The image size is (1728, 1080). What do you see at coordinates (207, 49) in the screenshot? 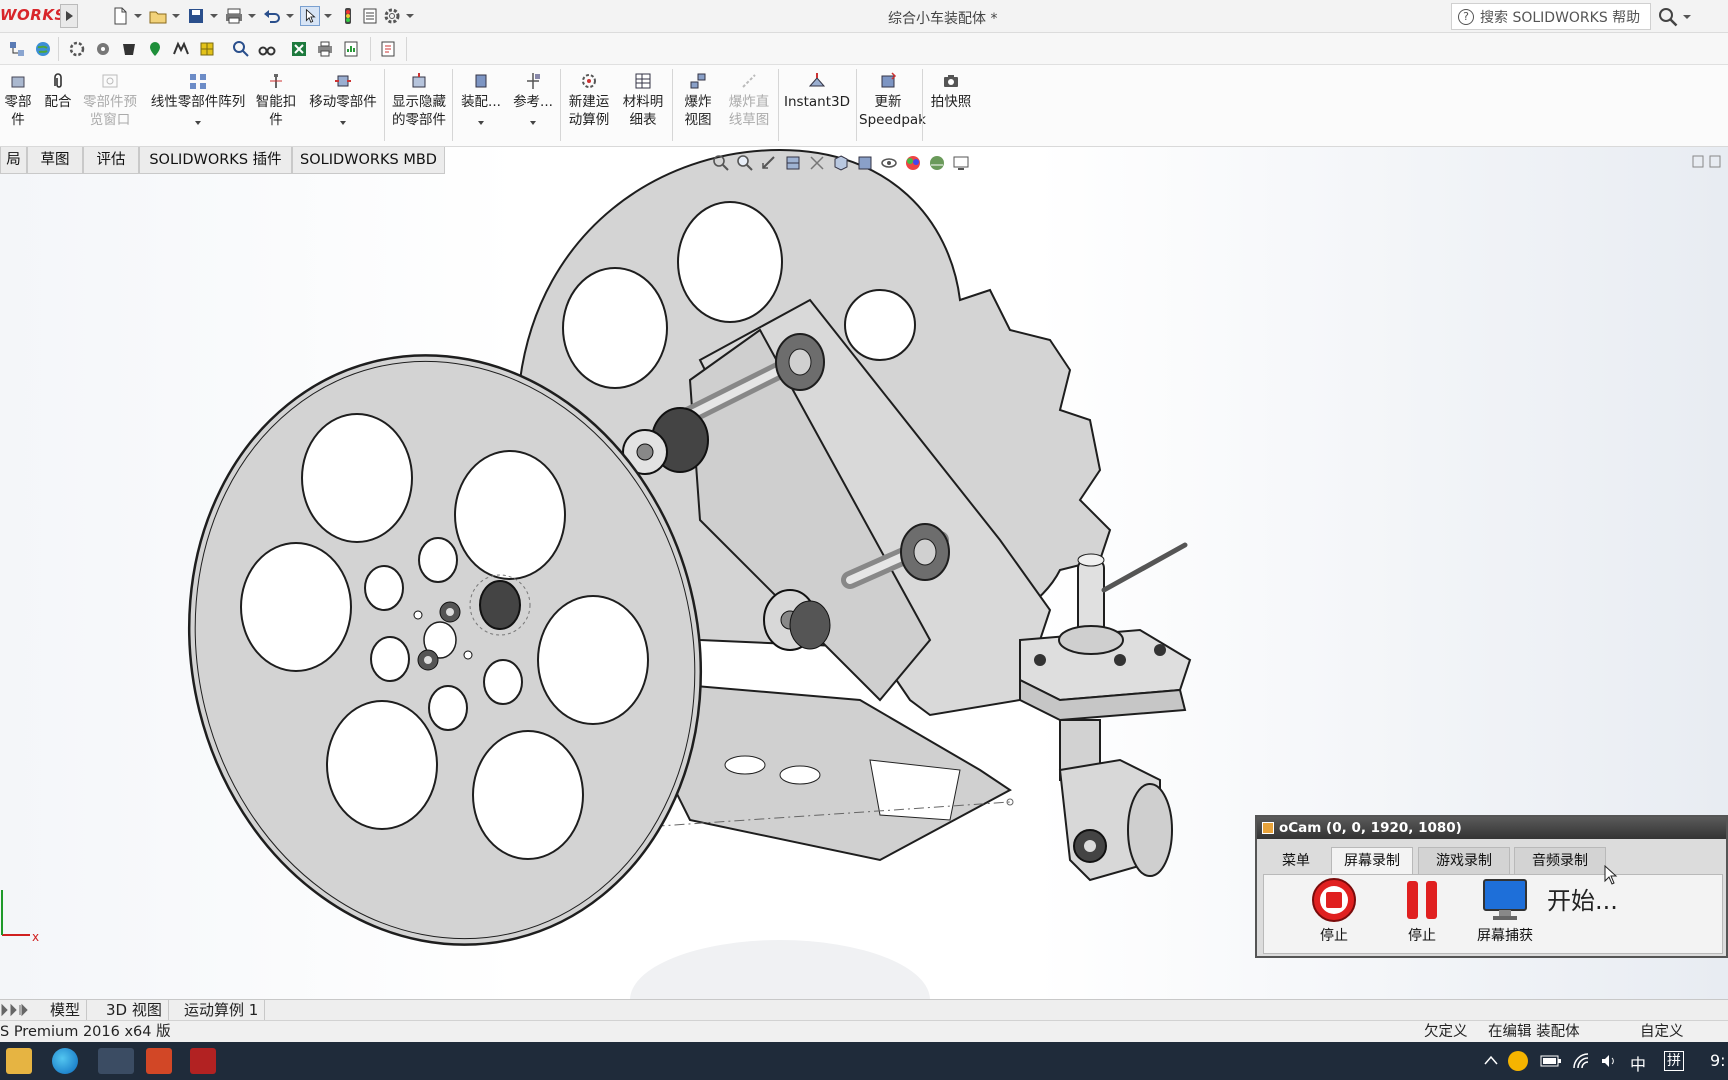
I see `component-icon` at bounding box center [207, 49].